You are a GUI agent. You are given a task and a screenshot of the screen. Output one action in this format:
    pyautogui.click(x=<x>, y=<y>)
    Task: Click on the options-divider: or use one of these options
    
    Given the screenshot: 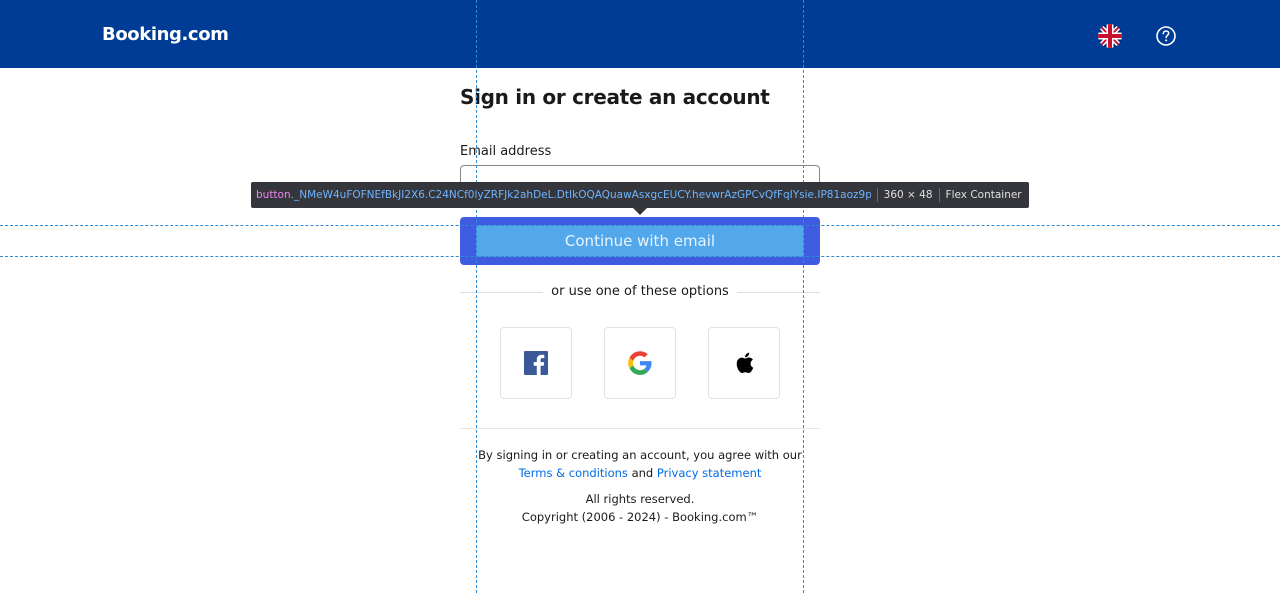 What is the action you would take?
    pyautogui.click(x=640, y=292)
    